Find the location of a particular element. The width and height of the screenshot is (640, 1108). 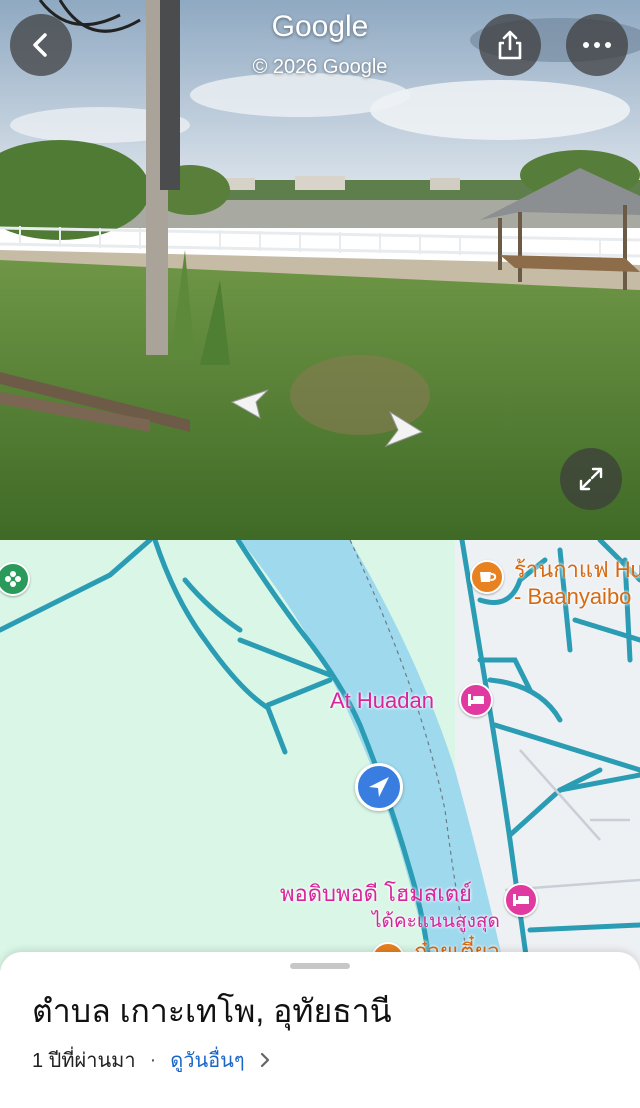

expand-button is located at coordinates (591, 479).